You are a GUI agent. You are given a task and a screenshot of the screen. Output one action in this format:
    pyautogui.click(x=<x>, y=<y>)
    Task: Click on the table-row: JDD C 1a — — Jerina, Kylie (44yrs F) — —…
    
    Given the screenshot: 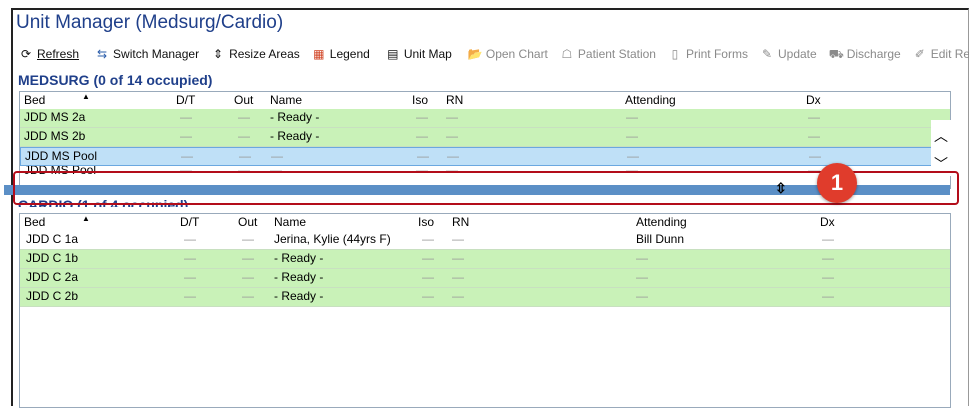 What is the action you would take?
    pyautogui.click(x=485, y=240)
    